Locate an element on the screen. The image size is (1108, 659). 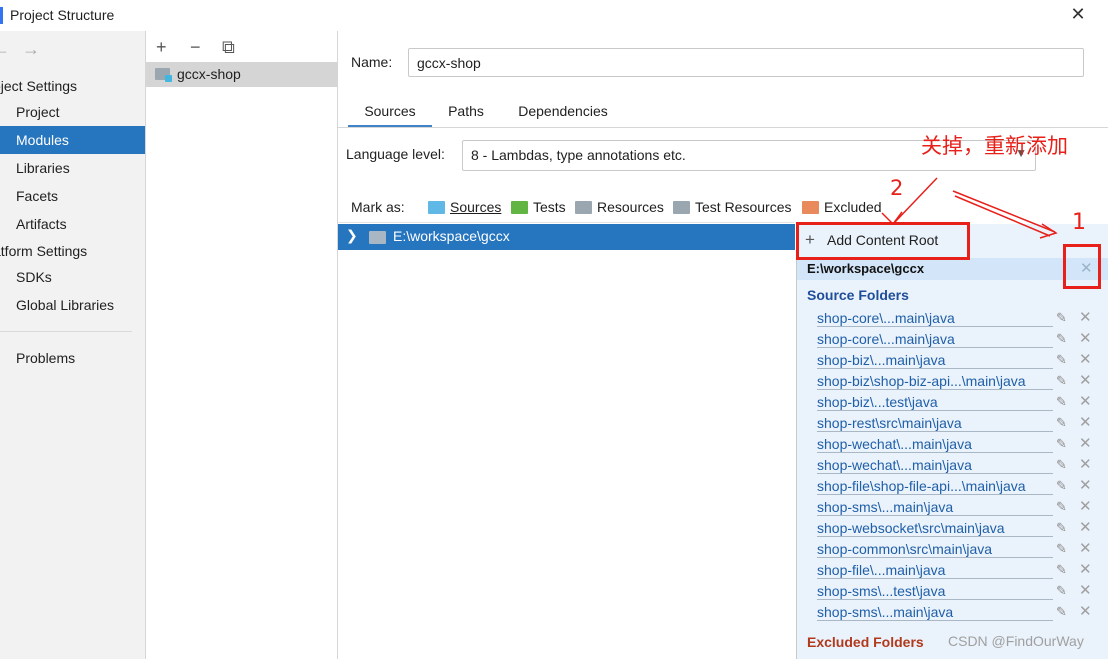
source-folder-path: shop-biz\shop-biz-api...\main\java is located at coordinates (921, 381).